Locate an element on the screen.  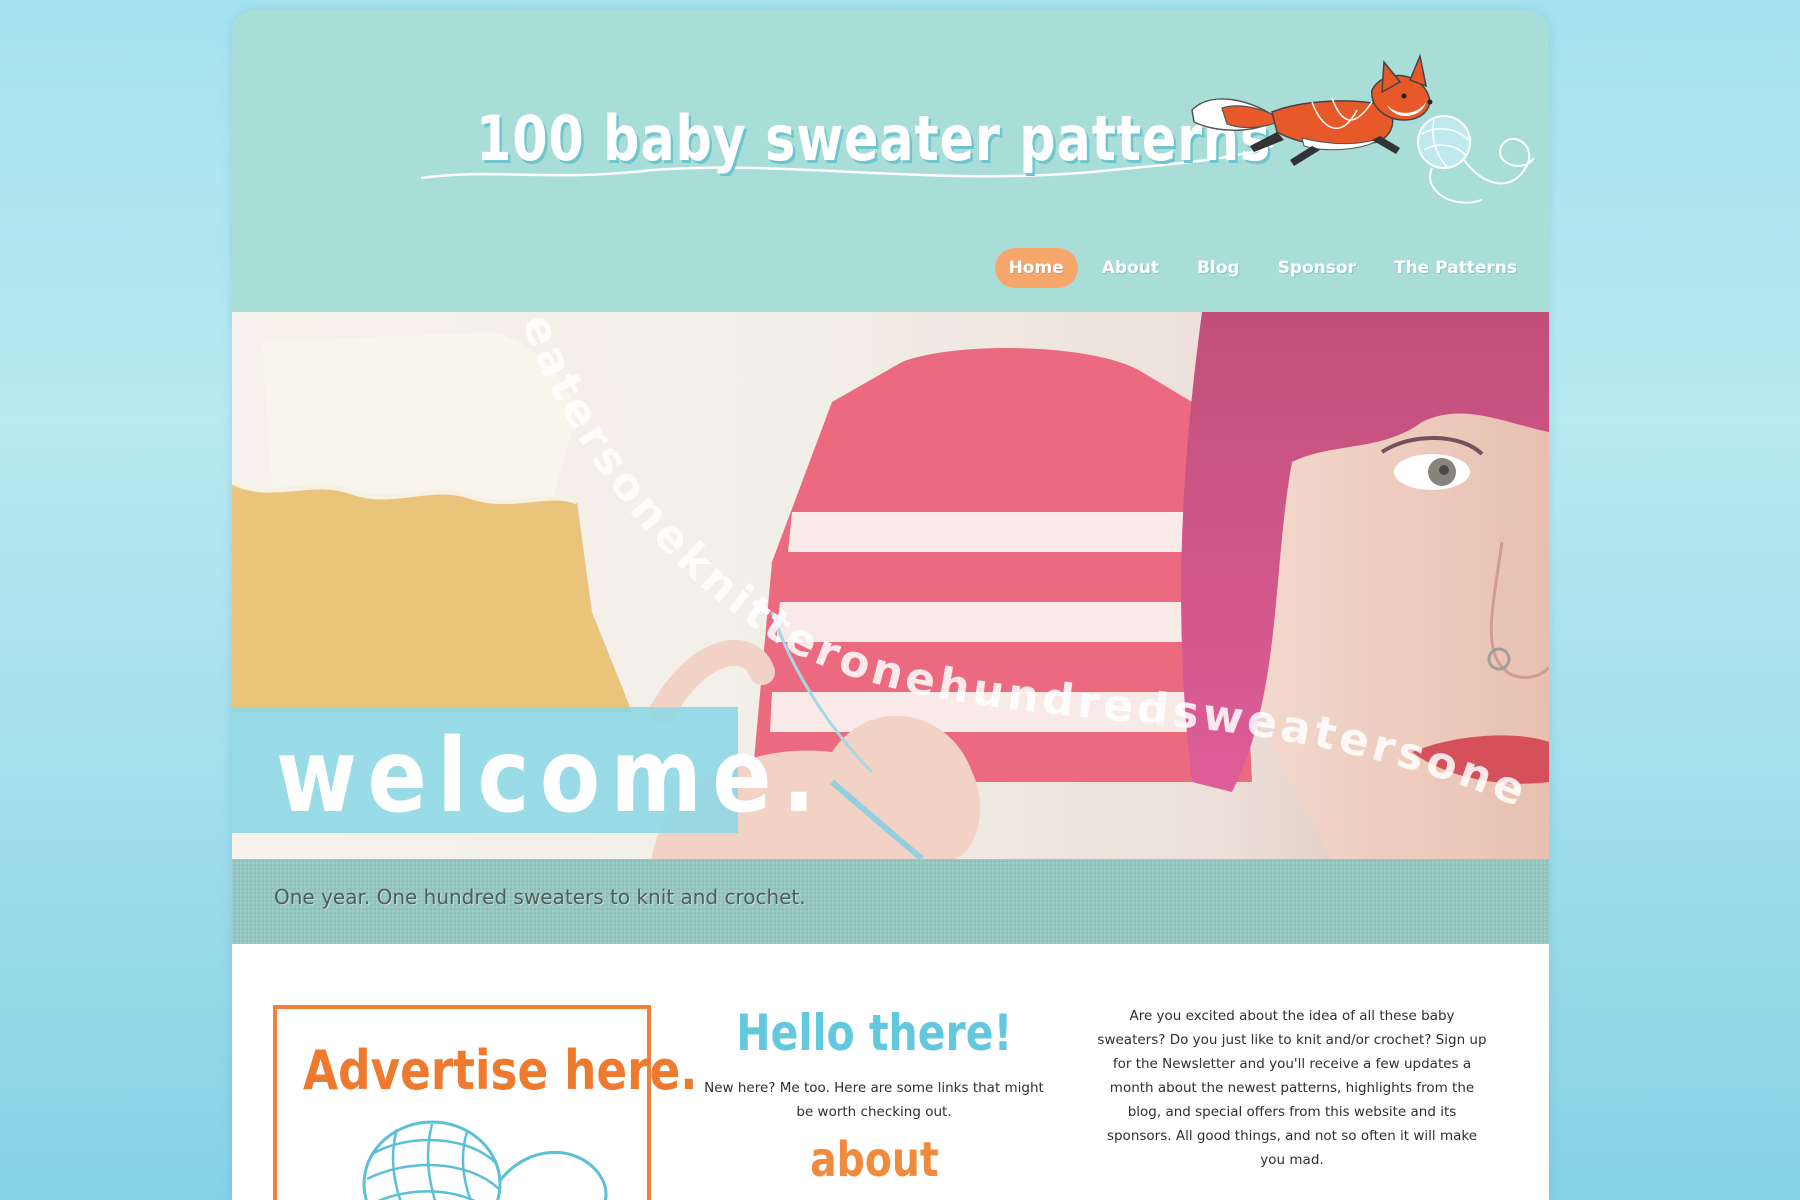
about-link: about is located at coordinates (874, 1160).